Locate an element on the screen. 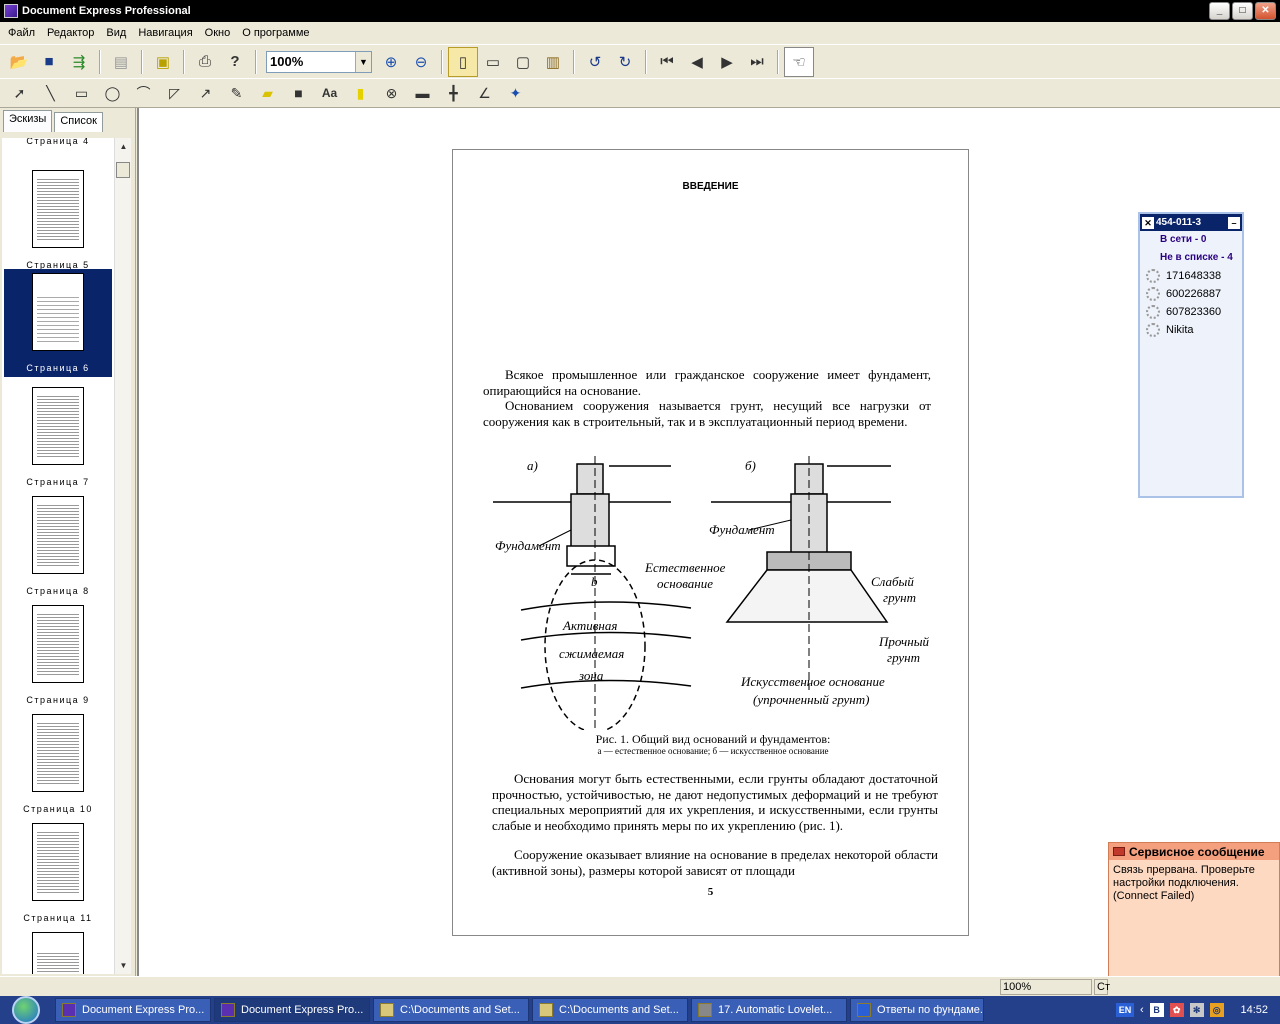 This screenshot has width=1280, height=1024. hand-tool-icon: ☜ is located at coordinates (799, 61).